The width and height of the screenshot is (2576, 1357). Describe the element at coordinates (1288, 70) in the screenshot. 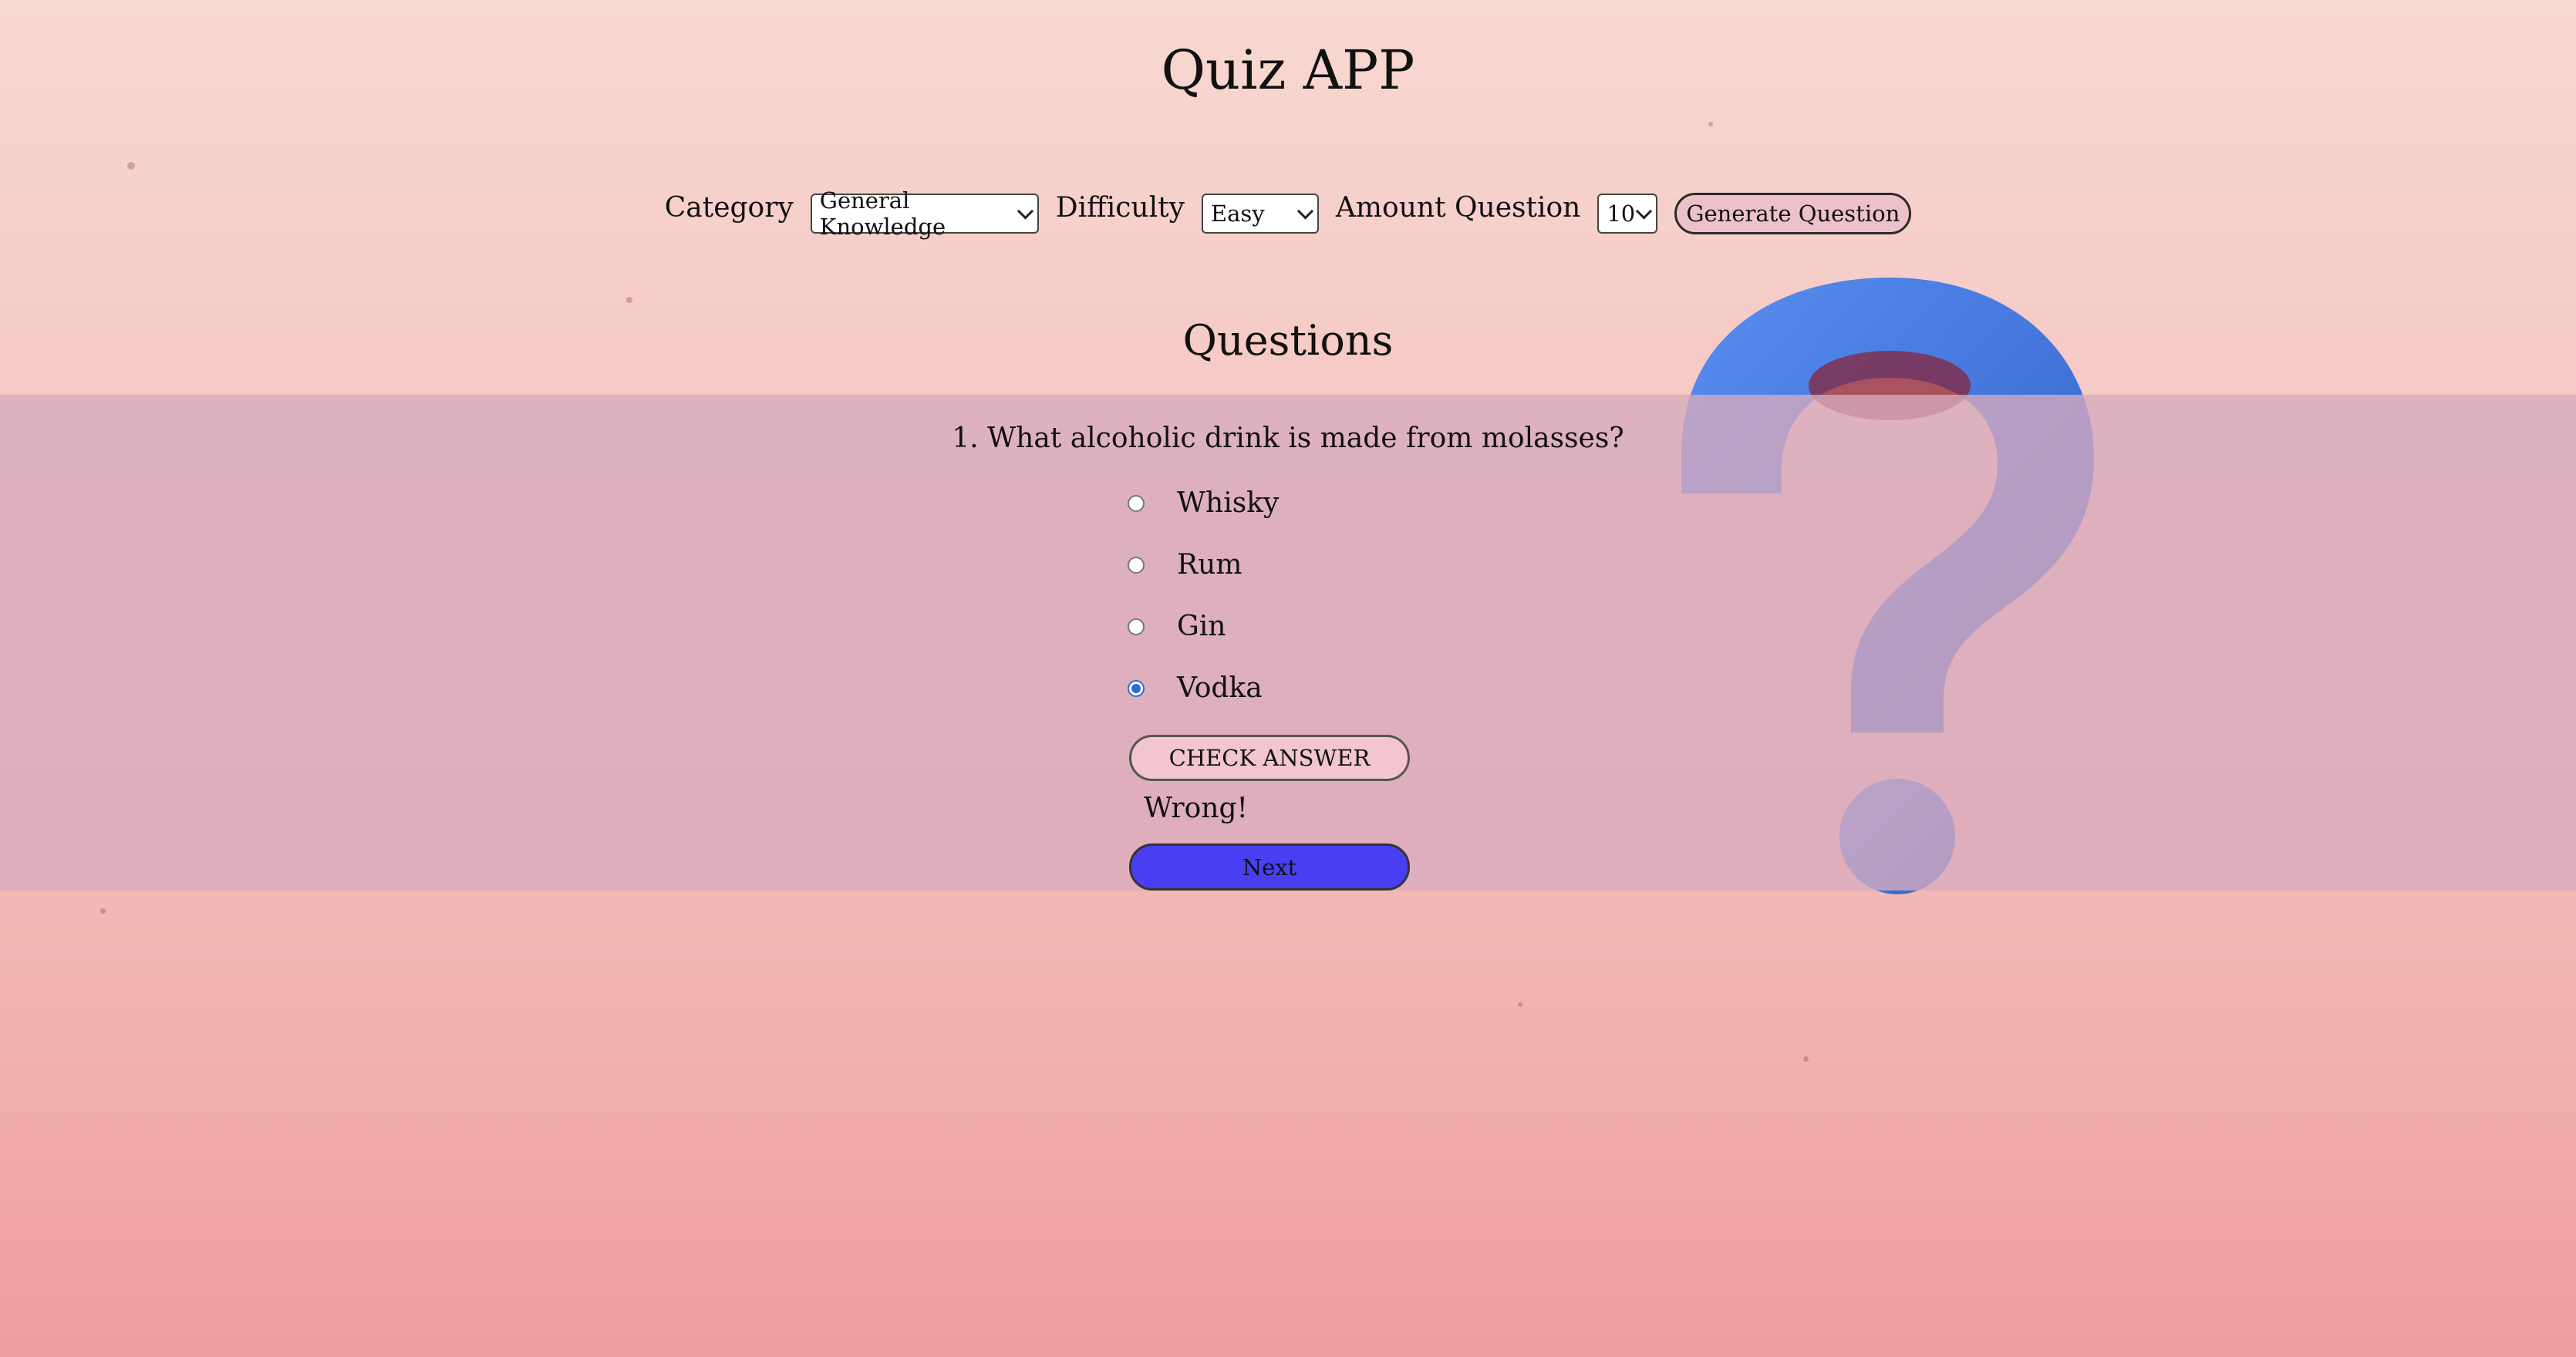

I see `app-title: Quiz APP` at that location.